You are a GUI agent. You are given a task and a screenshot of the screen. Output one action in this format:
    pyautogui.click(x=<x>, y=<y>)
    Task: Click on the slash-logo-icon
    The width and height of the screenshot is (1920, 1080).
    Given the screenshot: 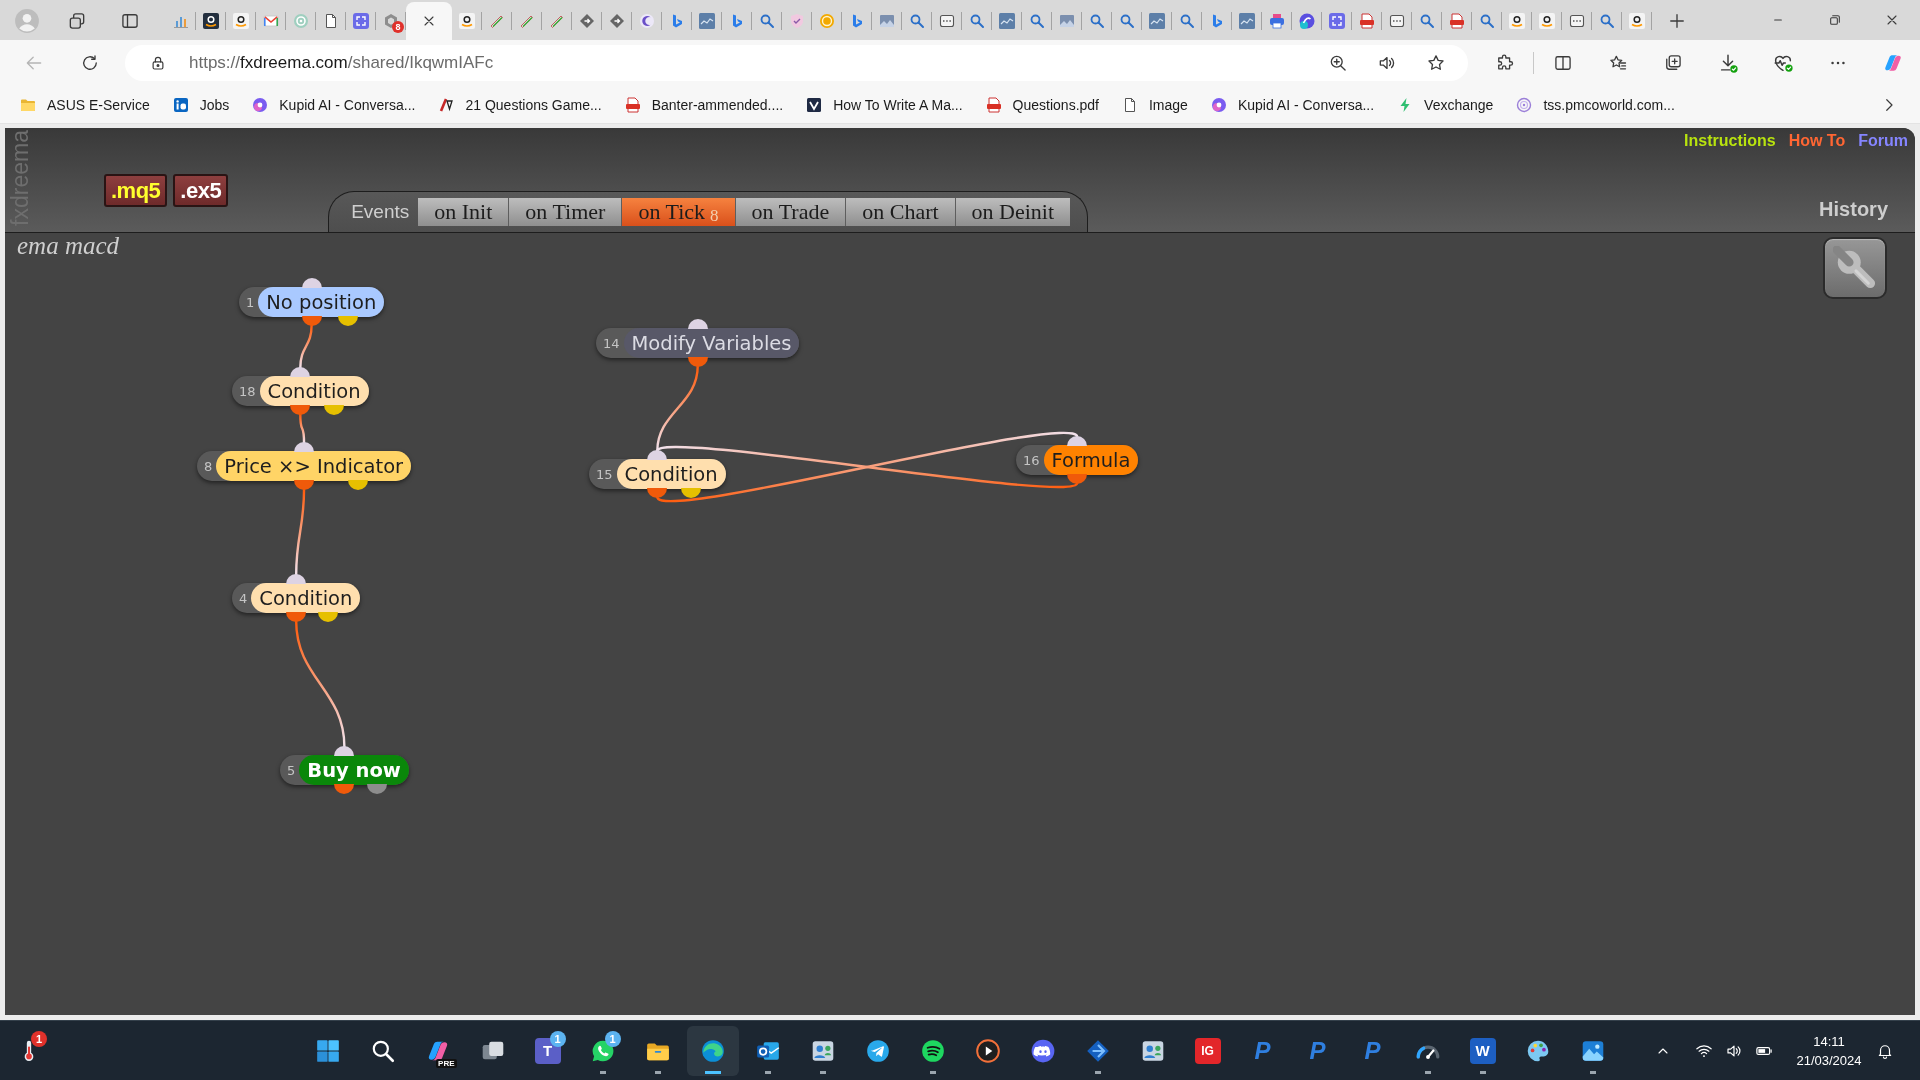 What is the action you would take?
    pyautogui.click(x=446, y=104)
    